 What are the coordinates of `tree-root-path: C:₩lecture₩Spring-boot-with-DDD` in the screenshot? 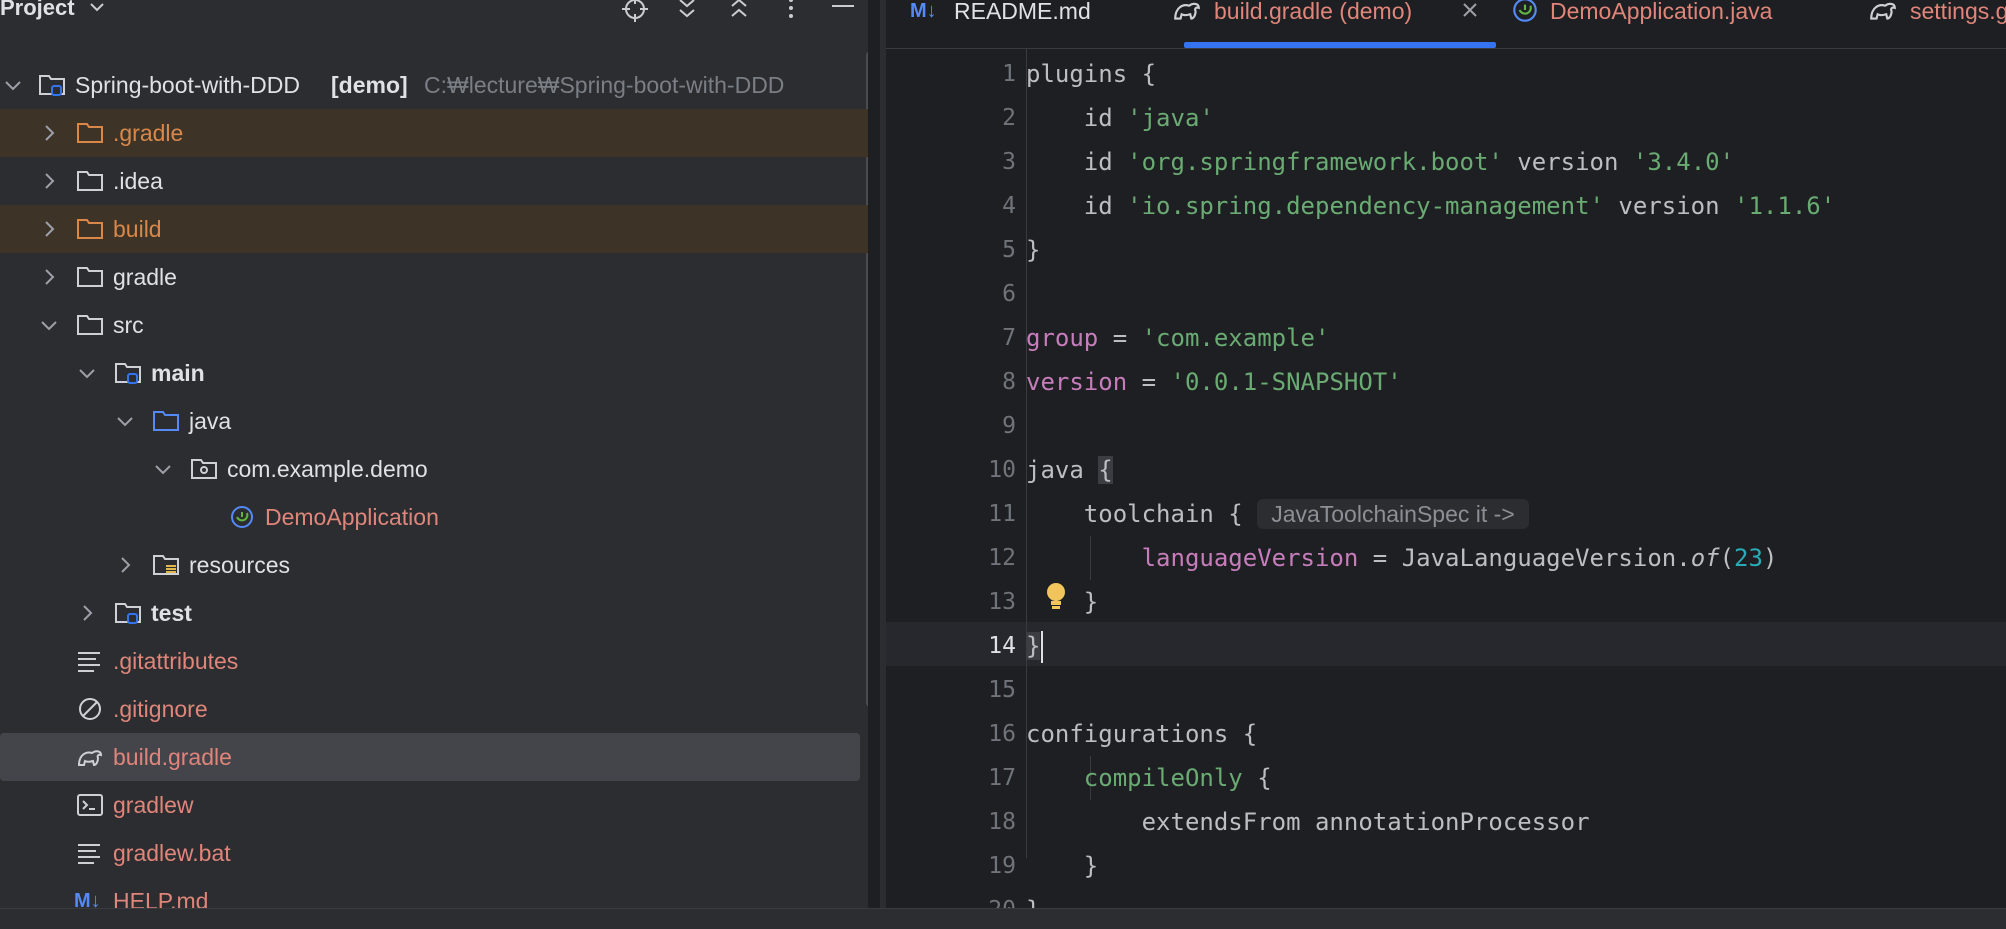 It's located at (604, 85).